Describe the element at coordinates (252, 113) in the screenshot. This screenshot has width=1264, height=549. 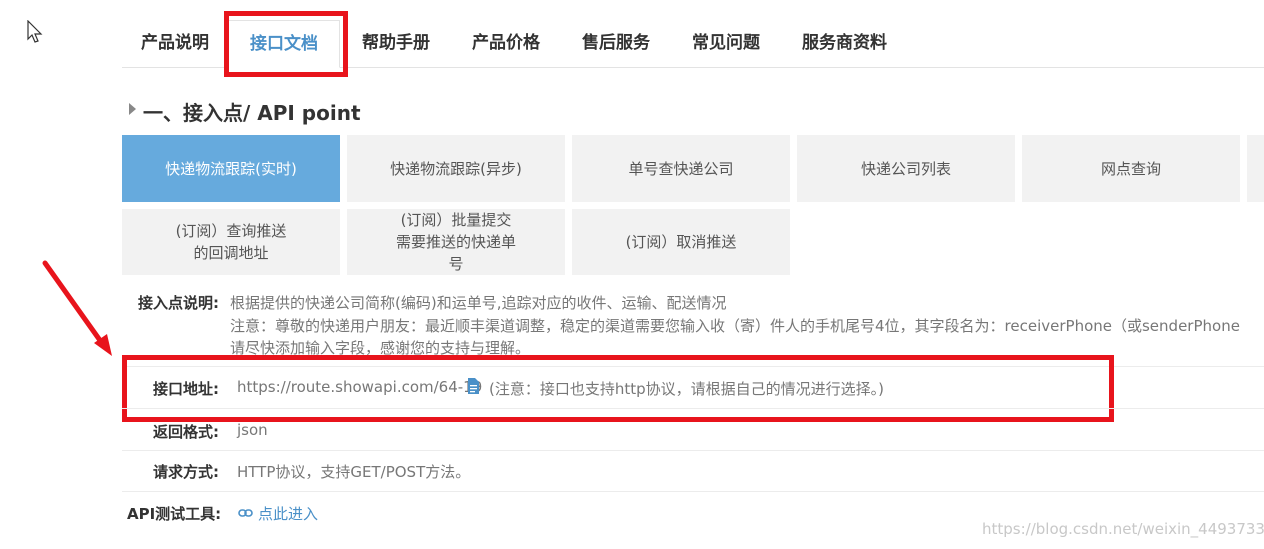
I see `section-title: 一、接入点/ API point` at that location.